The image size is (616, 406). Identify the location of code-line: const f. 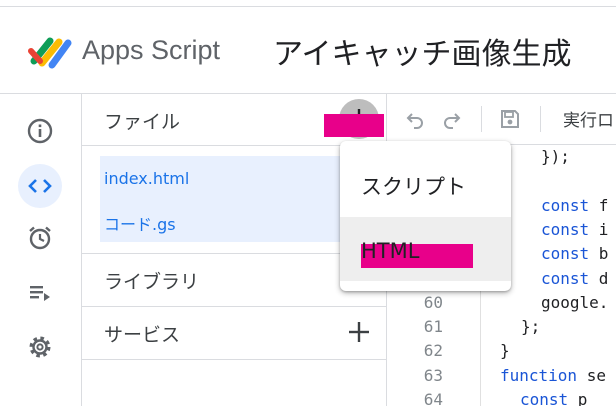
(575, 205).